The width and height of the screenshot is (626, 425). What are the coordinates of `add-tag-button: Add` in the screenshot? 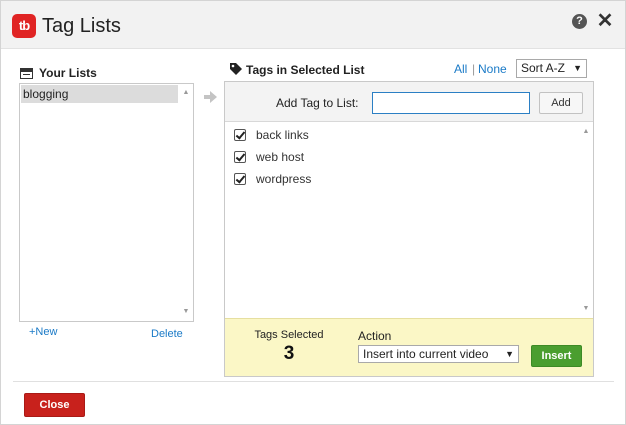 It's located at (561, 103).